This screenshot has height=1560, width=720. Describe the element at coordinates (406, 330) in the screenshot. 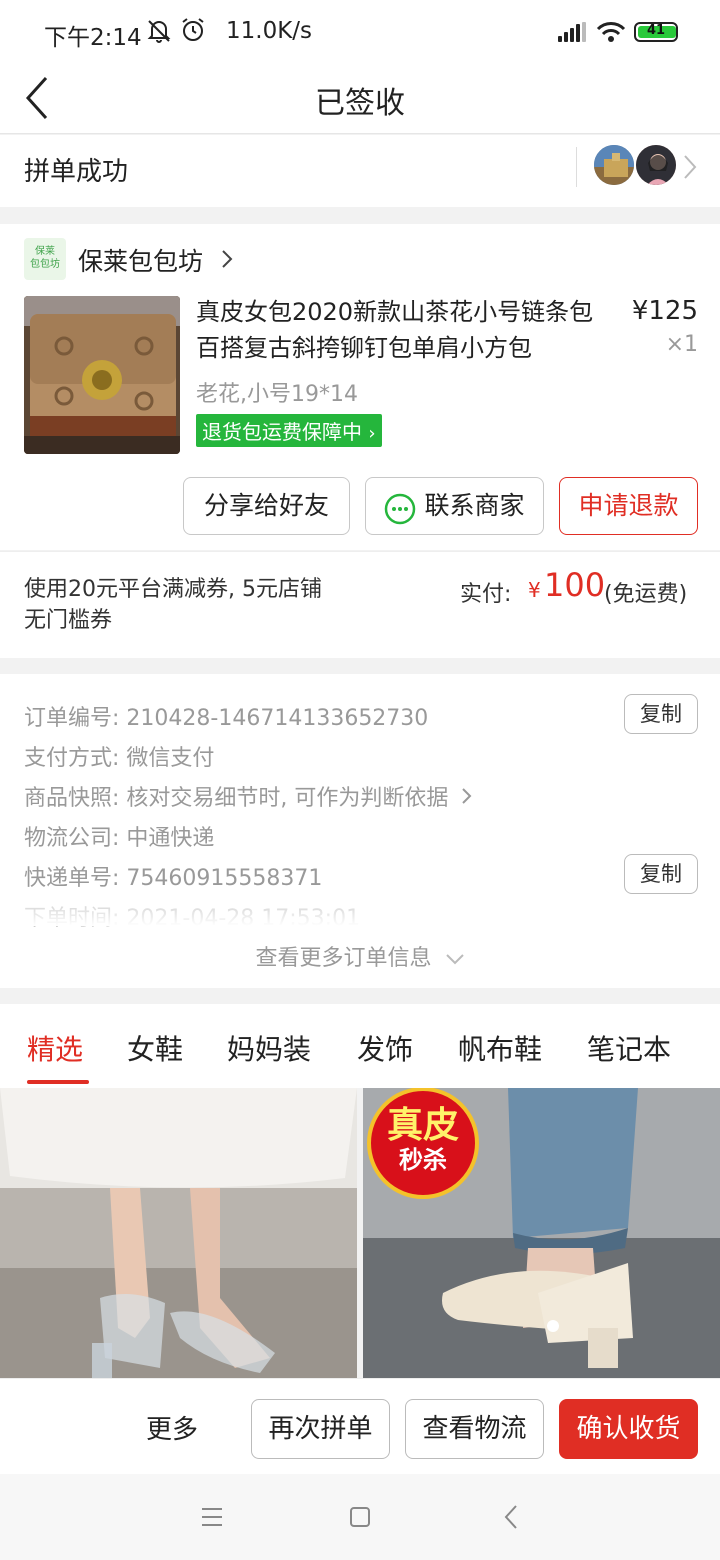

I see `product-title: 真皮女包2020新款山茶花小号链条包百搭复古斜挎铆钉包单肩小方包` at that location.